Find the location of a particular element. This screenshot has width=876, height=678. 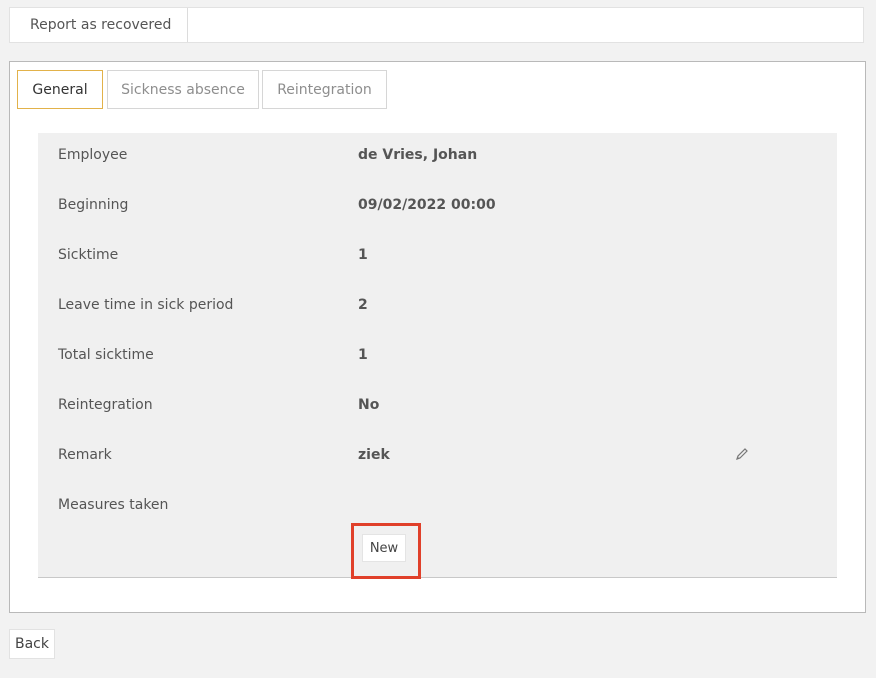

detail-row-reintegration: Reintegration No is located at coordinates (437, 405).